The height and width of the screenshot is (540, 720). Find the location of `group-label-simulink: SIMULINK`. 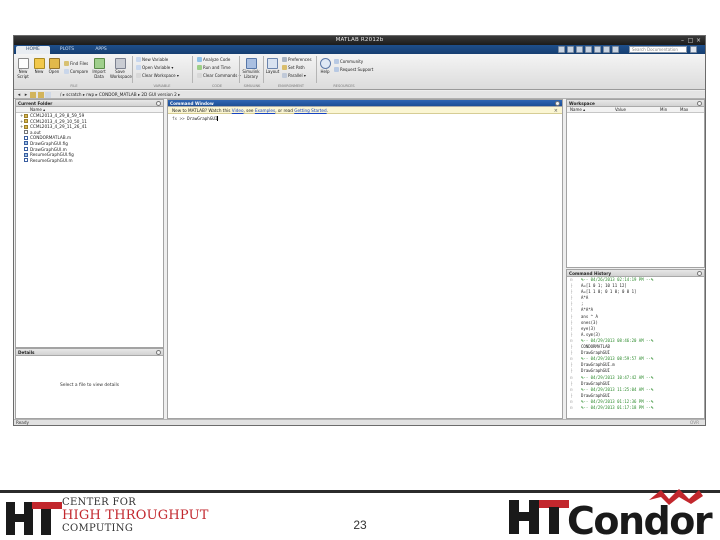

group-label-simulink: SIMULINK is located at coordinates (252, 86).